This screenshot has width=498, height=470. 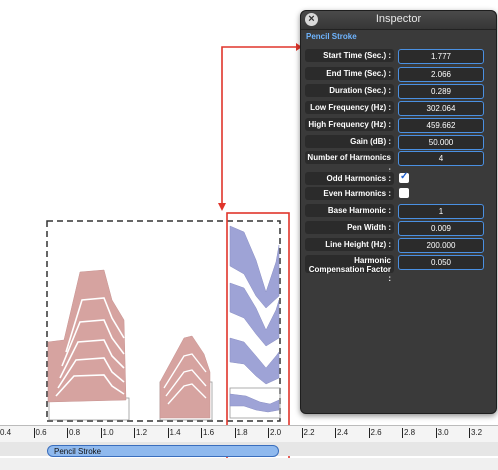 What do you see at coordinates (441, 91) in the screenshot?
I see `field-value: 0.289` at bounding box center [441, 91].